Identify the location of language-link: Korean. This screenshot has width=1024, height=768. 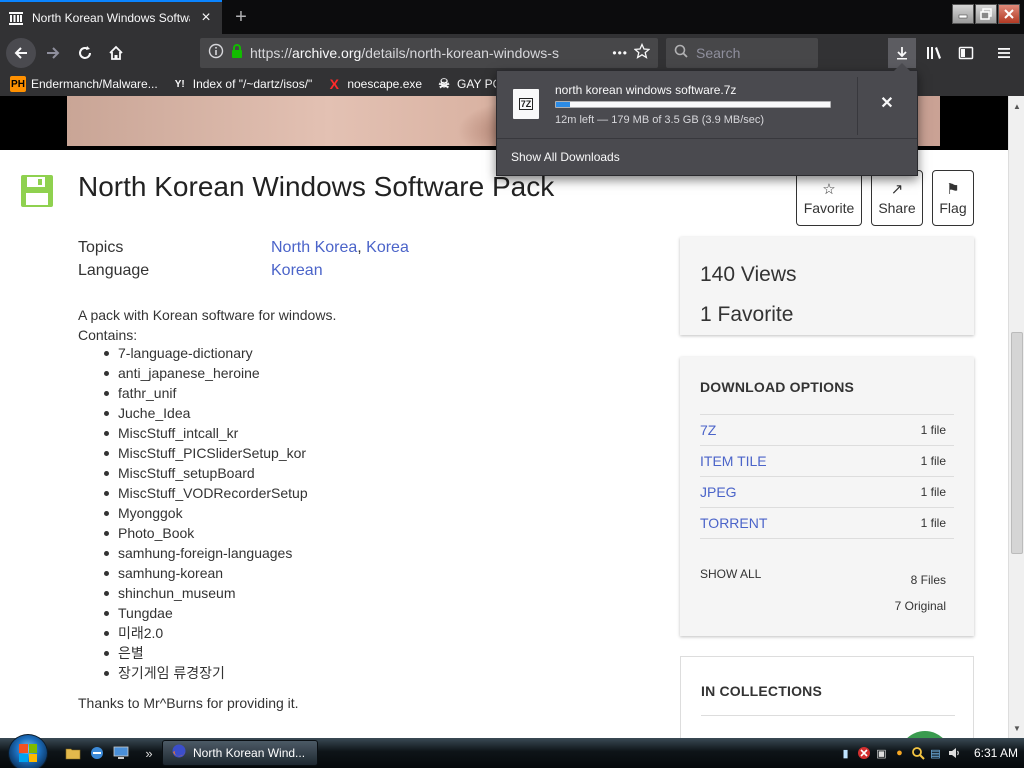
(297, 271).